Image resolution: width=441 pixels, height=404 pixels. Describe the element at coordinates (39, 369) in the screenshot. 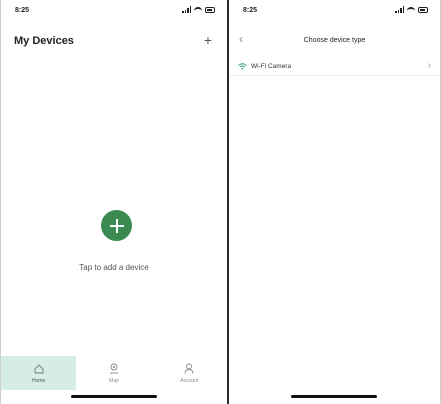

I see `home-icon` at that location.